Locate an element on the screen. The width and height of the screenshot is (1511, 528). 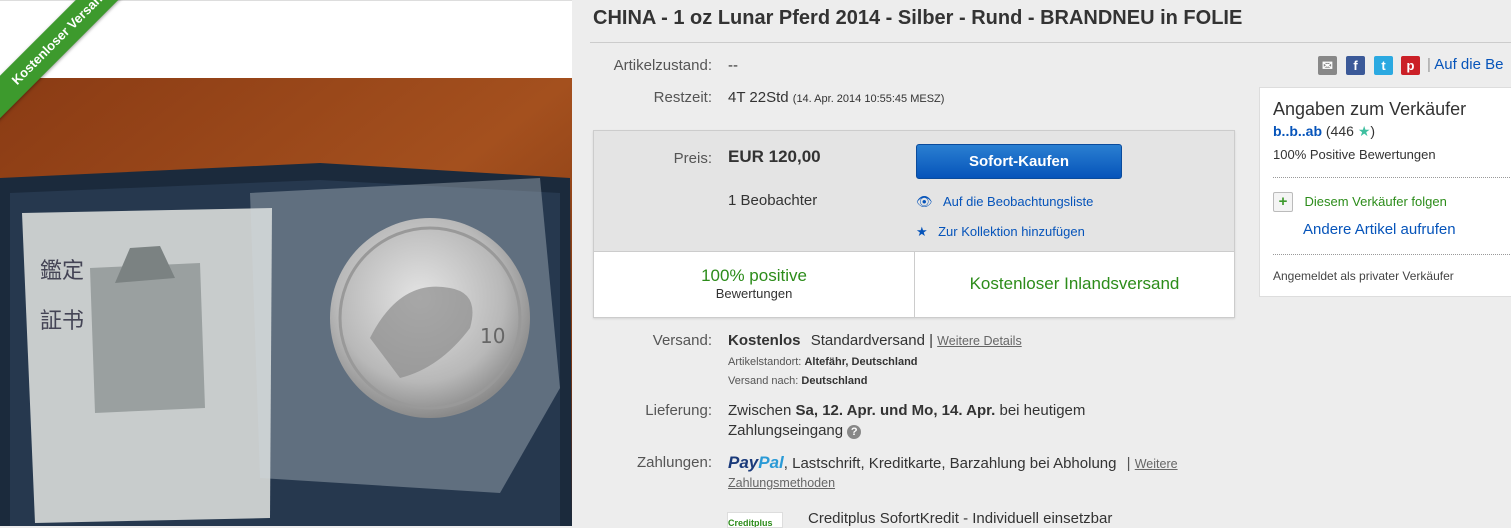
follow-seller-text: Diesem Verkäufer folgen is located at coordinates (1375, 201).